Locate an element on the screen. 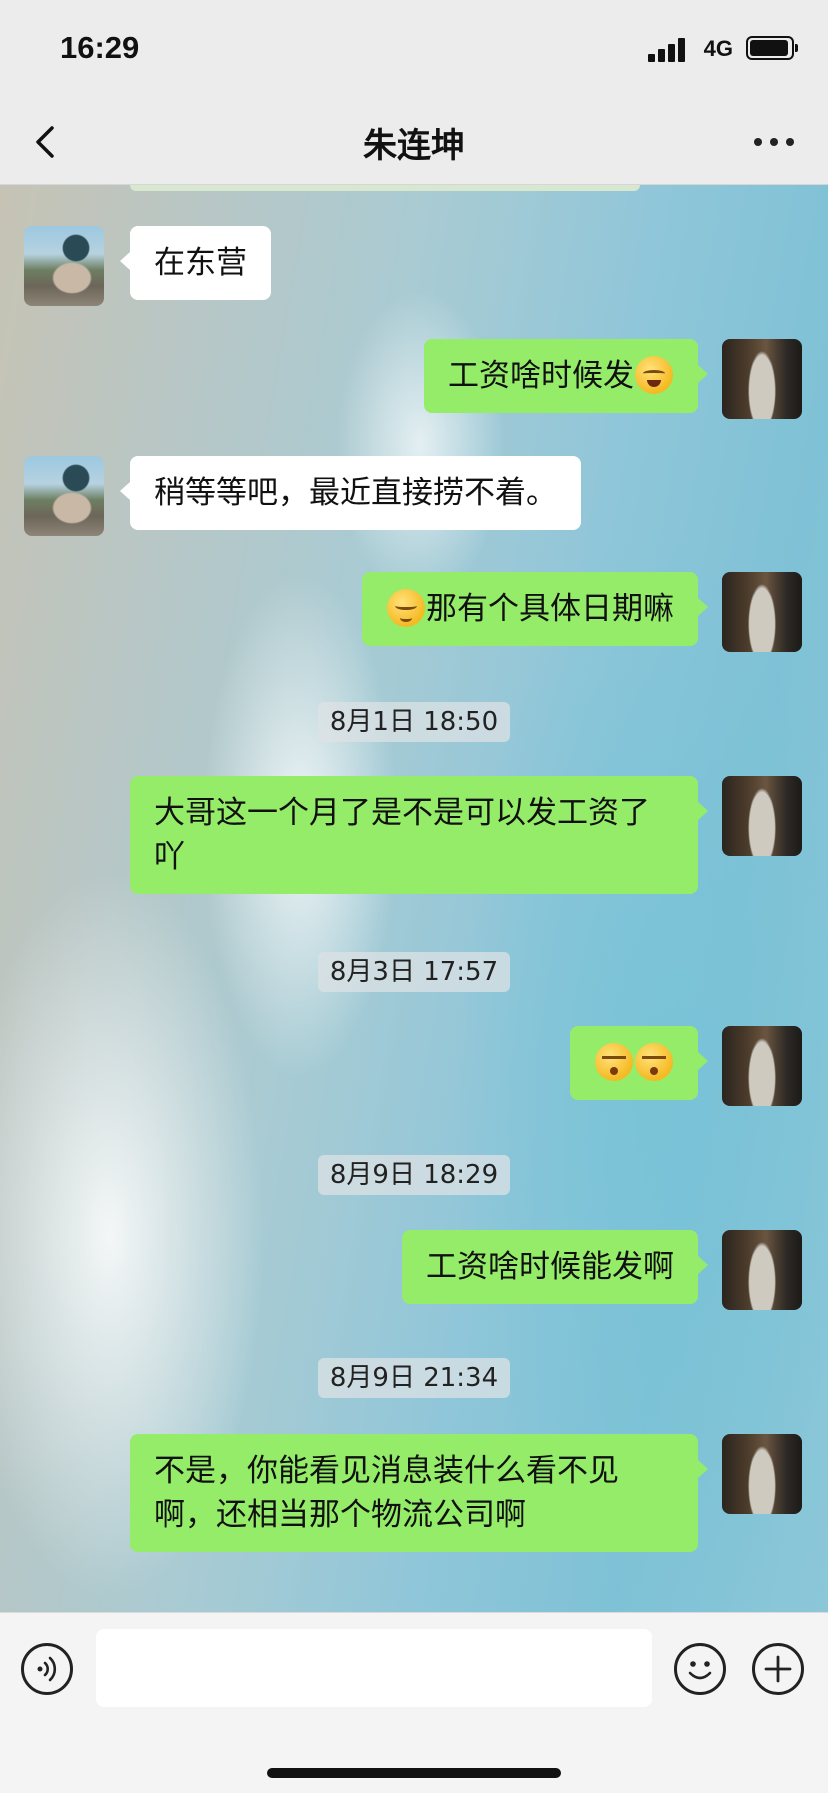 This screenshot has height=1793, width=828. smiley-icon is located at coordinates (700, 1670).